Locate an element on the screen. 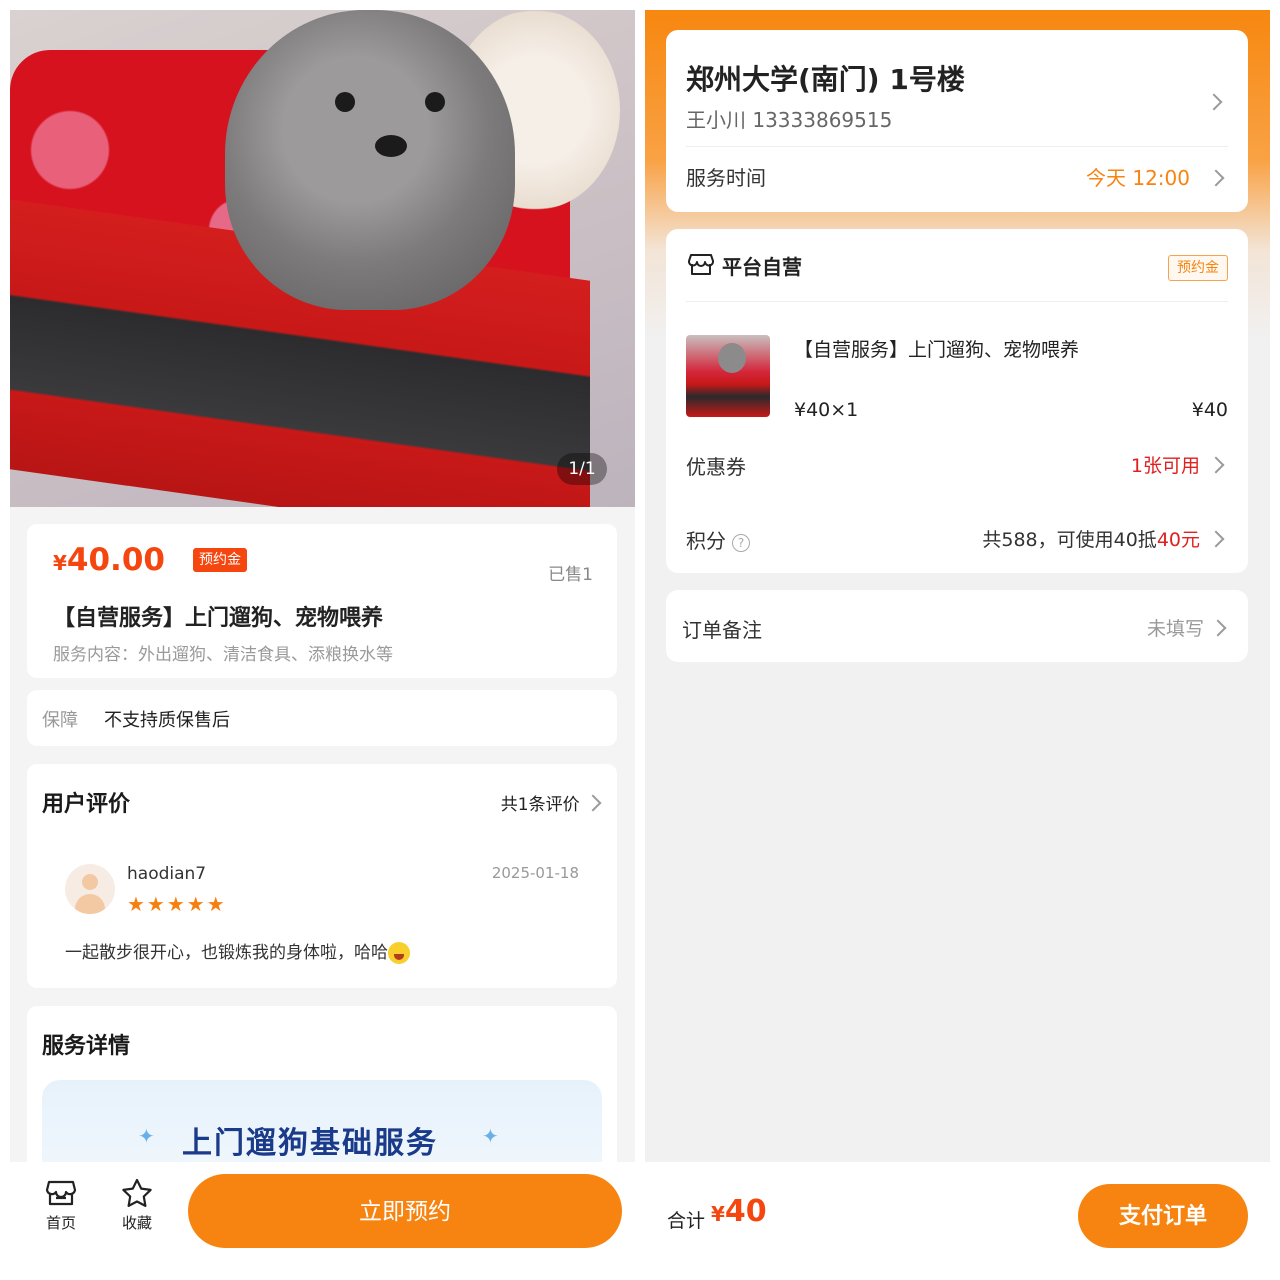  guarantee-row: 保障 不支持质保售后 is located at coordinates (322, 718).